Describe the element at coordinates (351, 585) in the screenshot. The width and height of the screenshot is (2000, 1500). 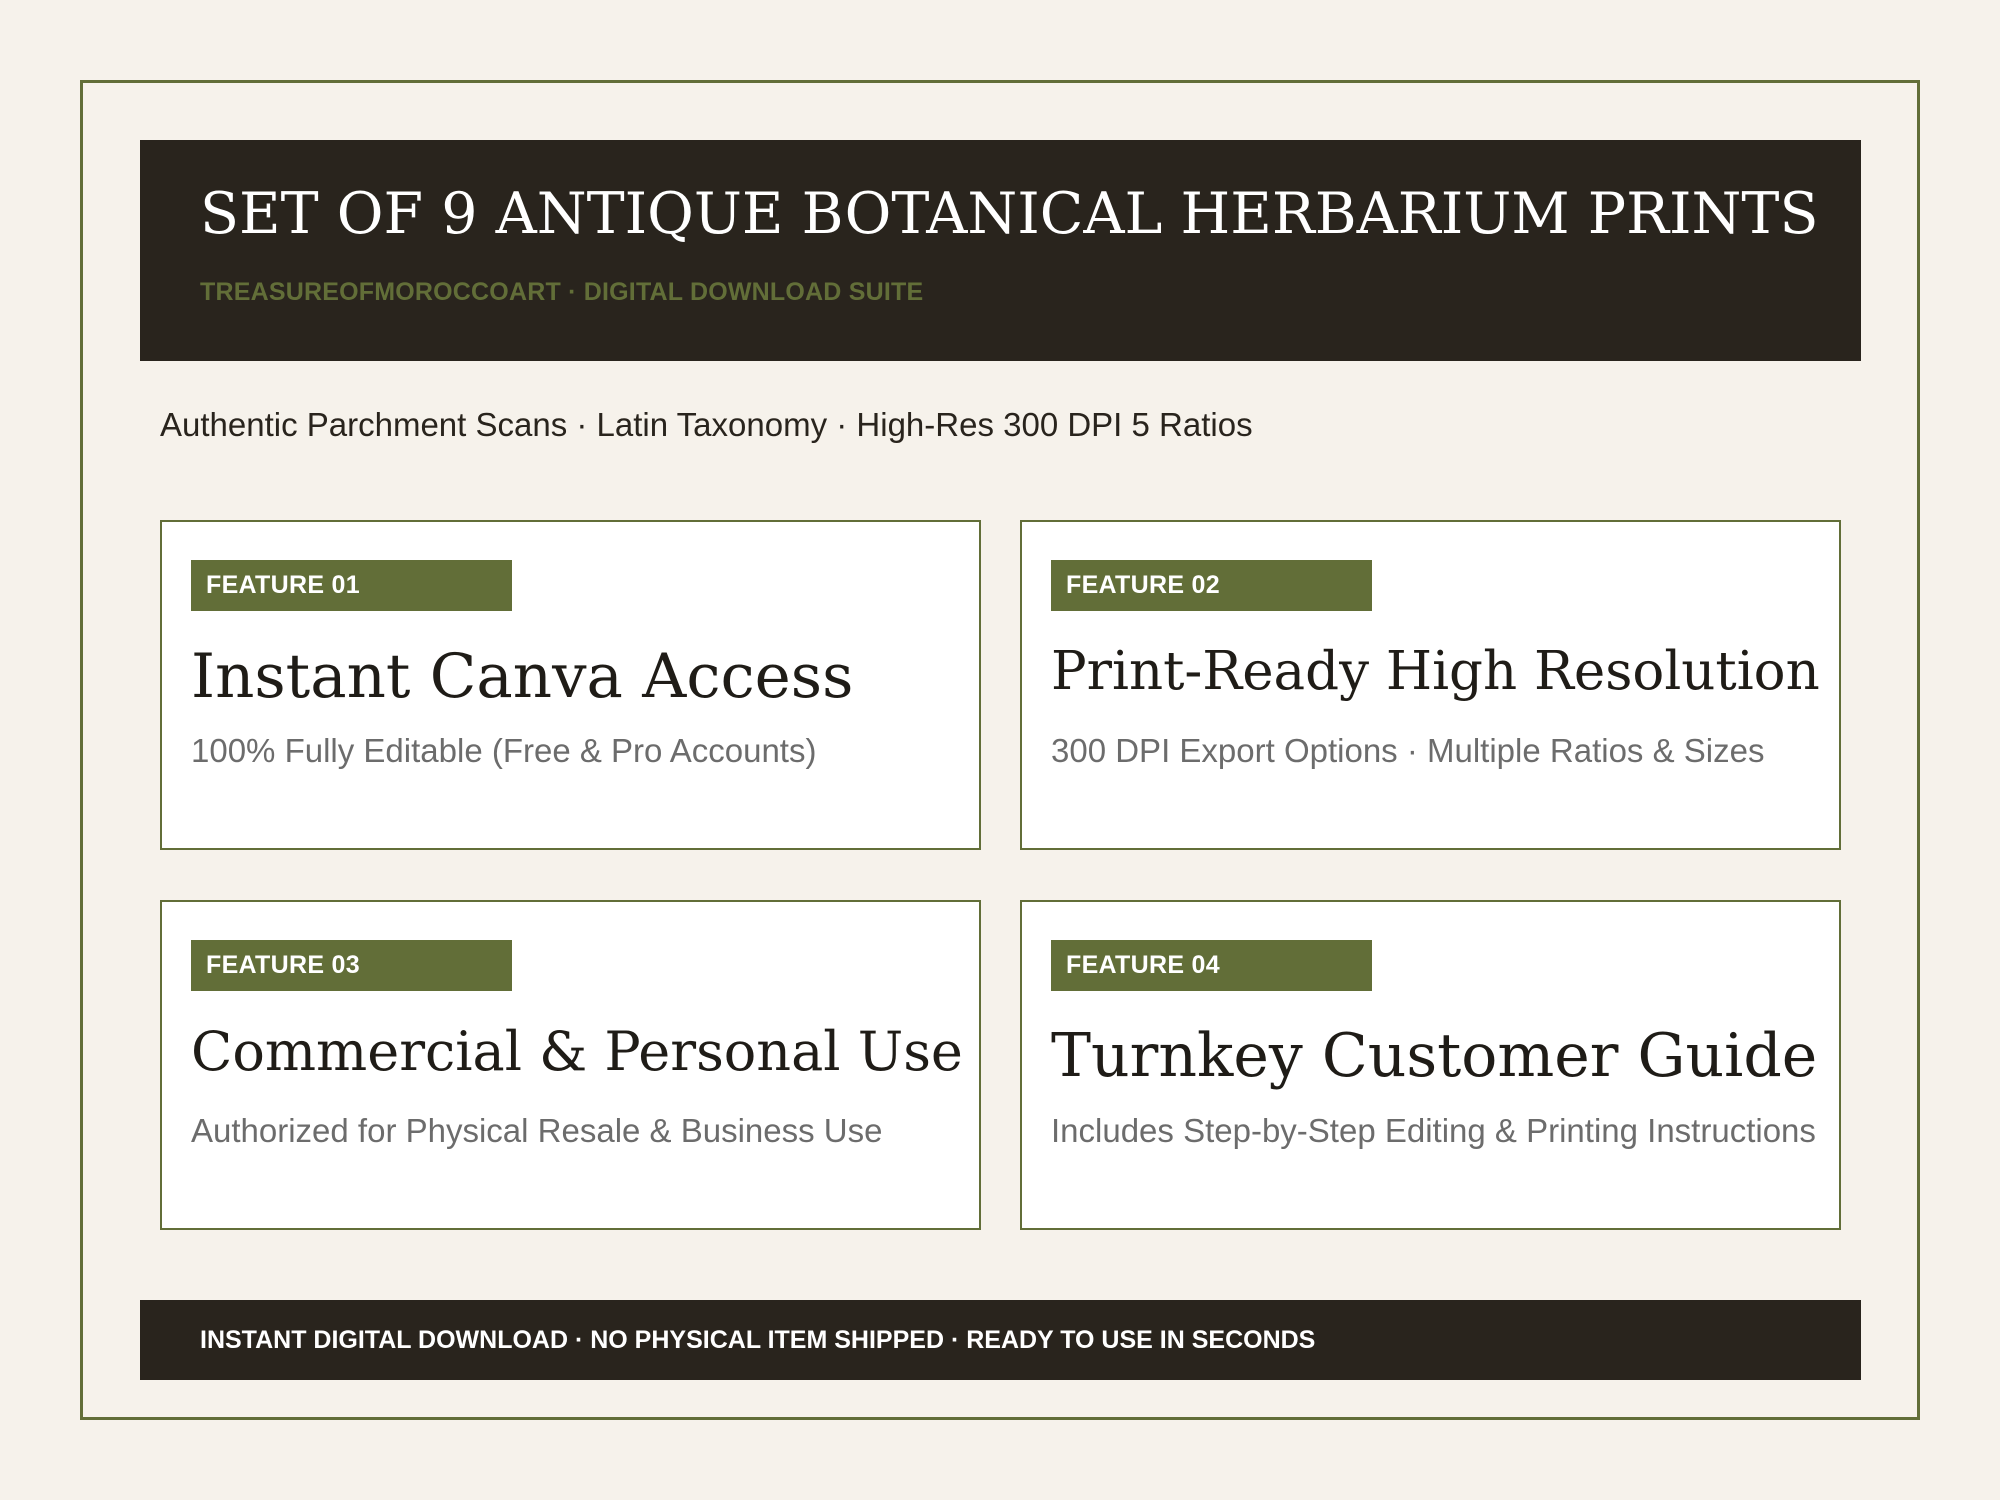
I see `feature-badge: FEATURE 01` at that location.